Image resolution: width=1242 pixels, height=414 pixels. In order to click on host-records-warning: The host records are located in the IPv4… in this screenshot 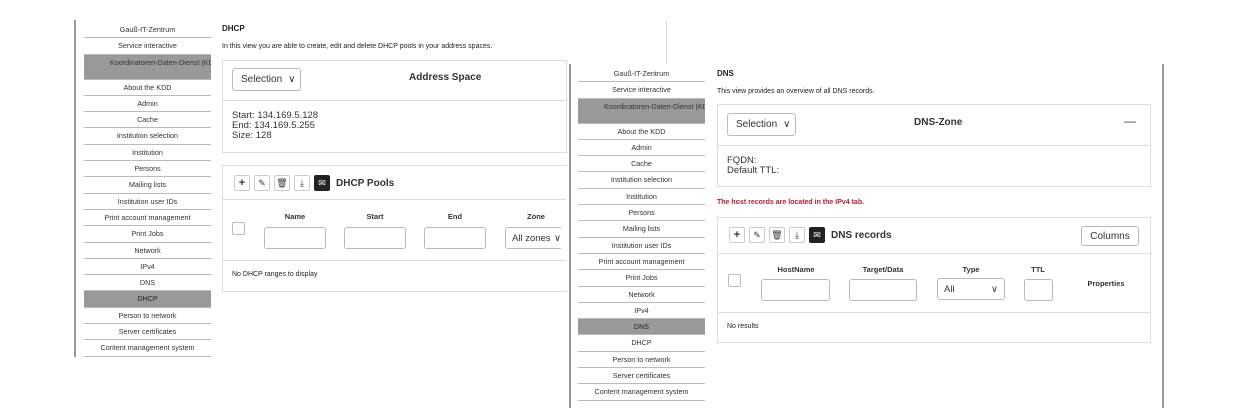, I will do `click(791, 202)`.